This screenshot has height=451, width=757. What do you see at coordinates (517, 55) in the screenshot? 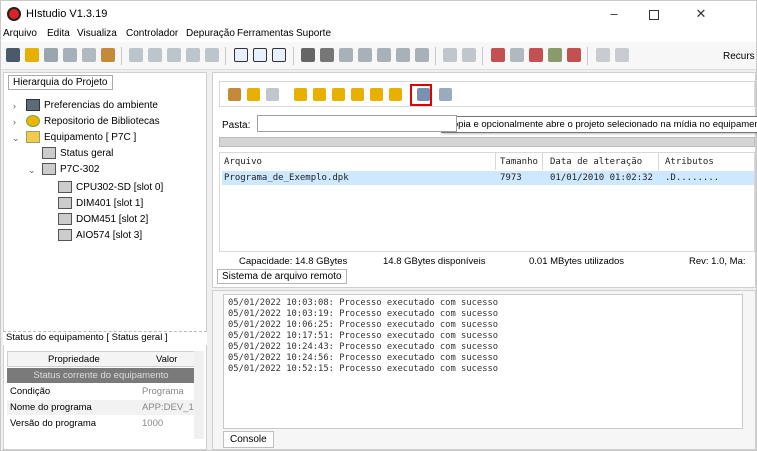
I see `window-icon` at bounding box center [517, 55].